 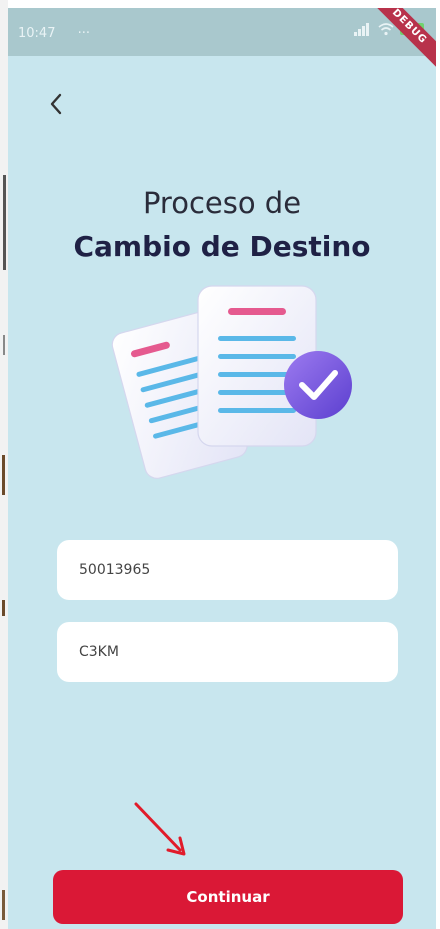 What do you see at coordinates (231, 382) in the screenshot?
I see `documents-check-illustration` at bounding box center [231, 382].